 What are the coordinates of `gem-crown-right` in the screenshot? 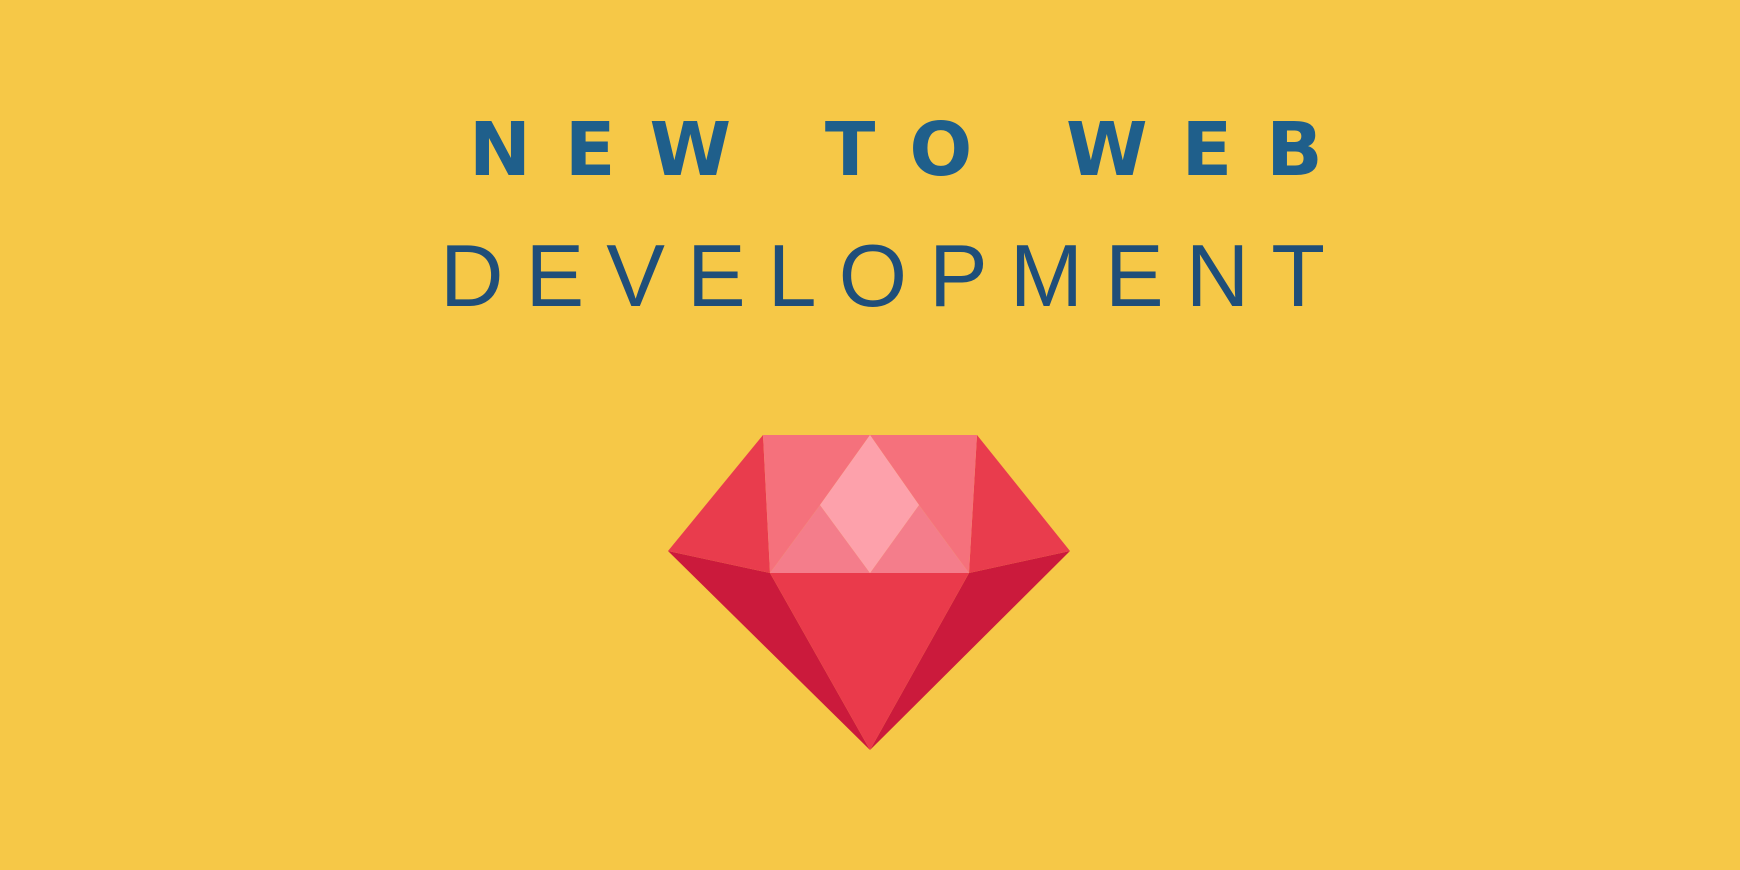 It's located at (1019, 504).